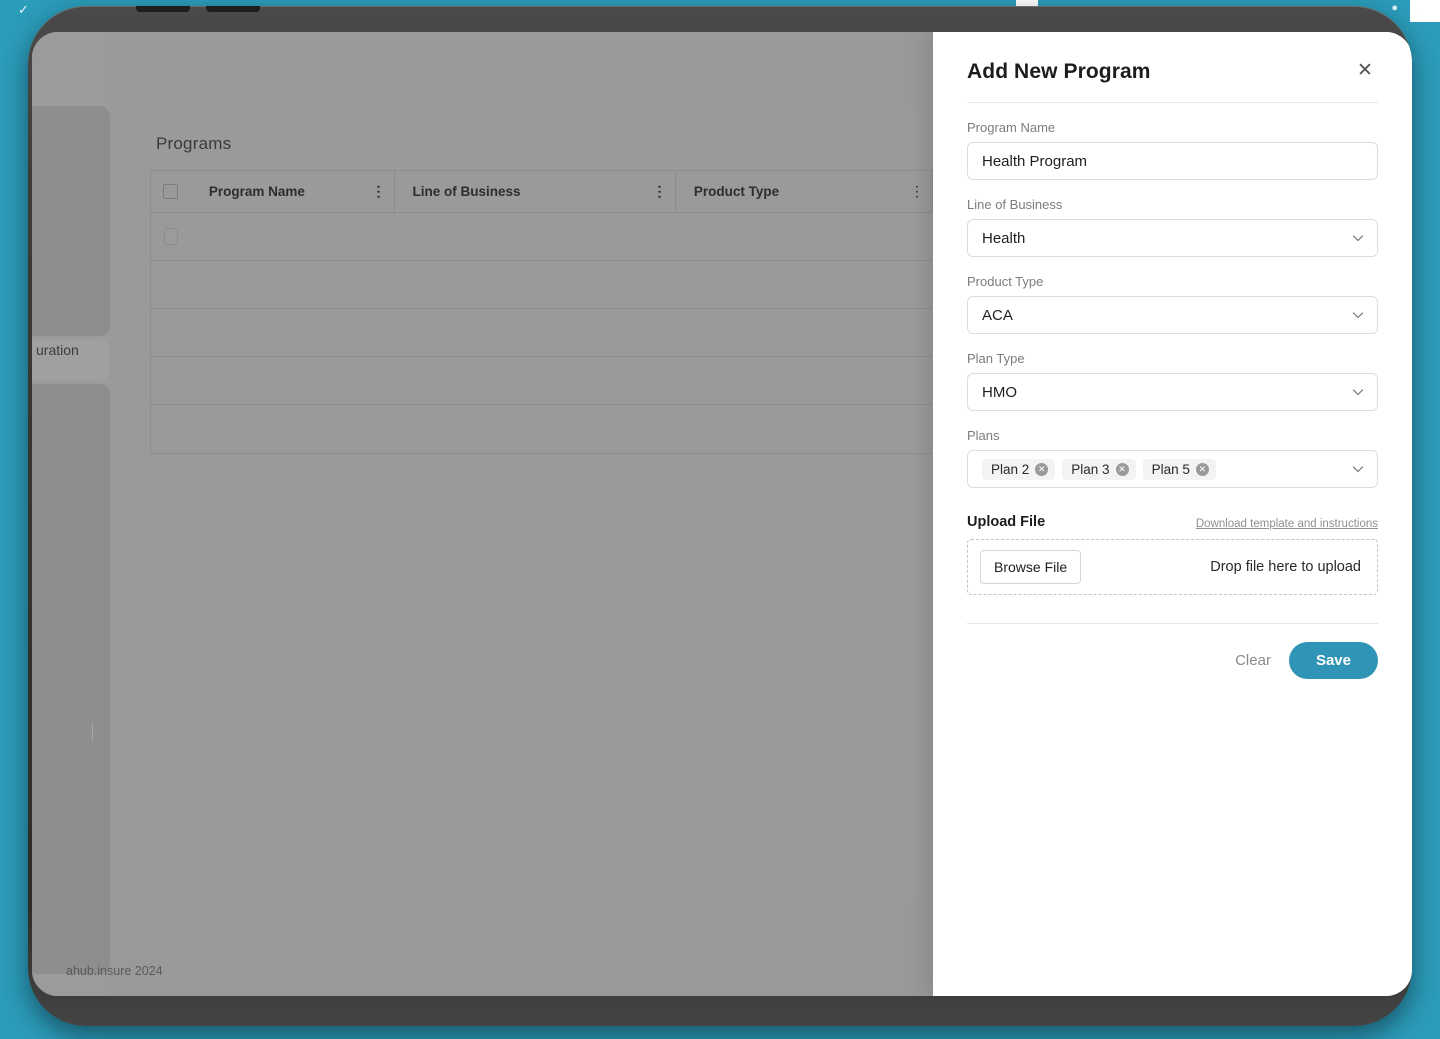  What do you see at coordinates (1425, 11) in the screenshot?
I see `backdrop-white-strip` at bounding box center [1425, 11].